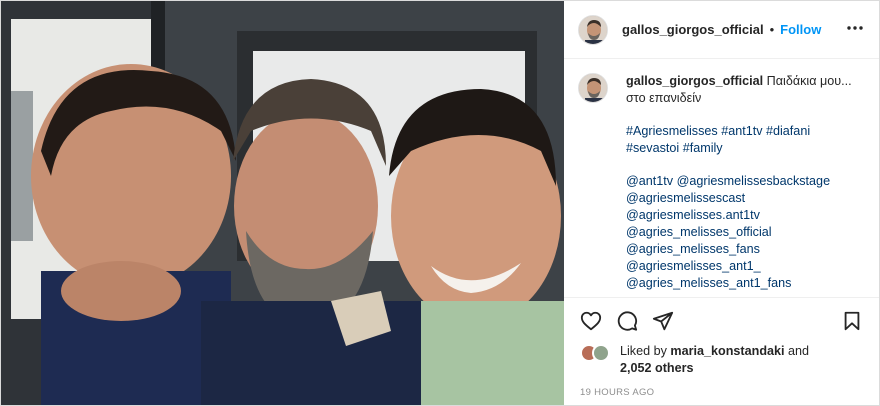  I want to click on mention-link: @agries_melisses_official, so click(745, 232).